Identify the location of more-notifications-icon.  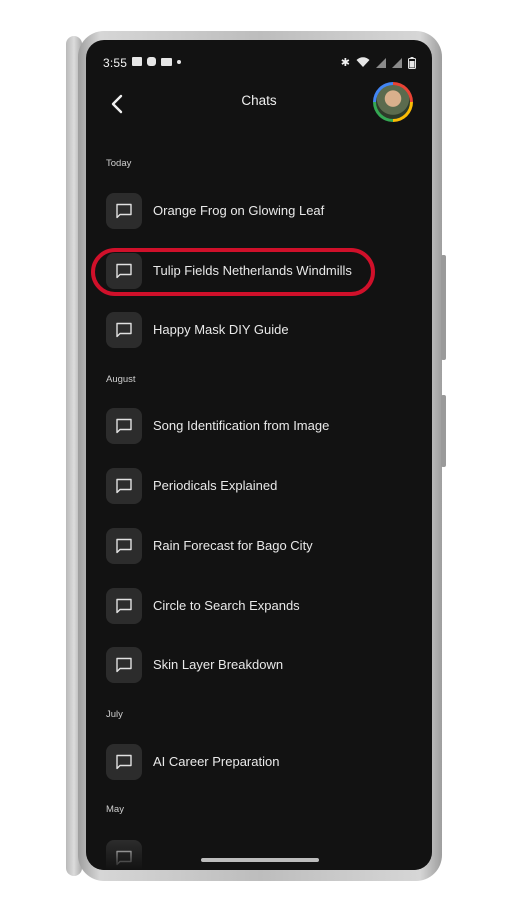
(179, 61).